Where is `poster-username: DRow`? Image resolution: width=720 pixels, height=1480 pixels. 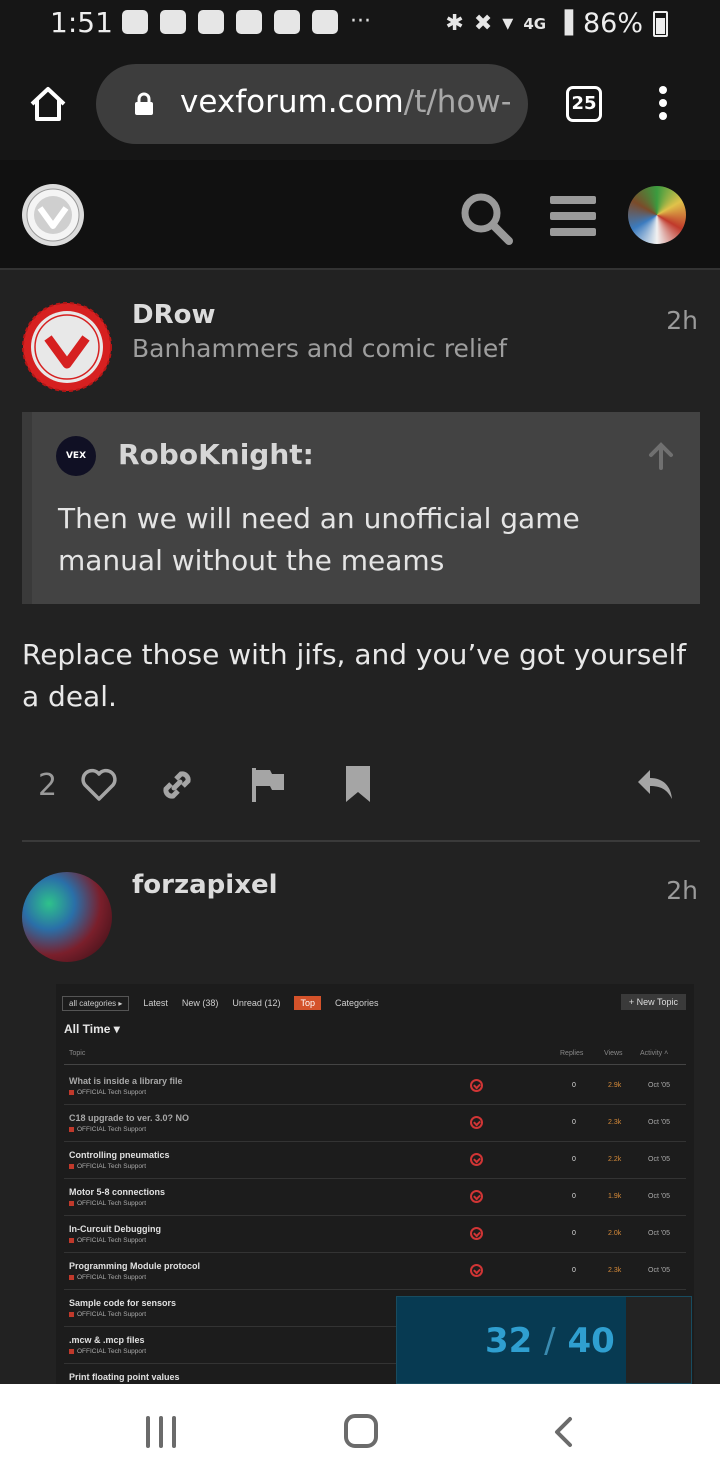 poster-username: DRow is located at coordinates (173, 315).